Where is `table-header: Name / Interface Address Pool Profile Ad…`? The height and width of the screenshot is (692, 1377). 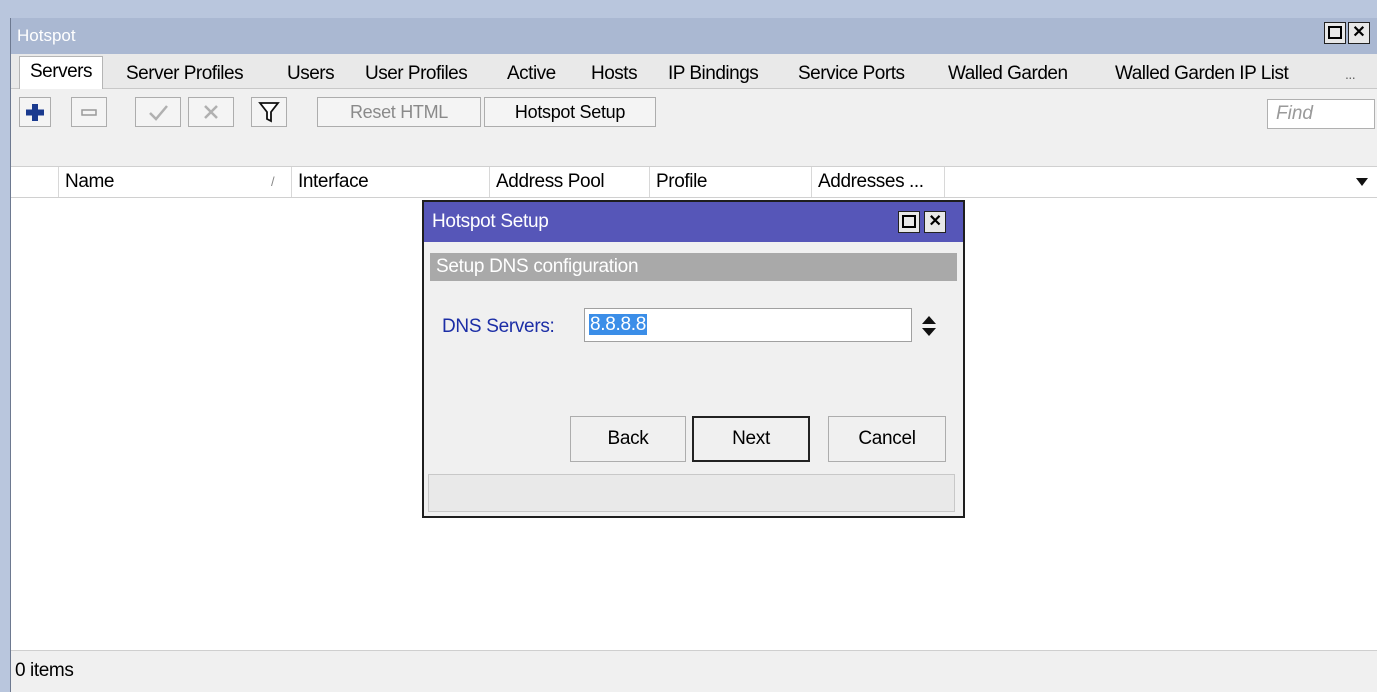 table-header: Name / Interface Address Pool Profile Ad… is located at coordinates (694, 182).